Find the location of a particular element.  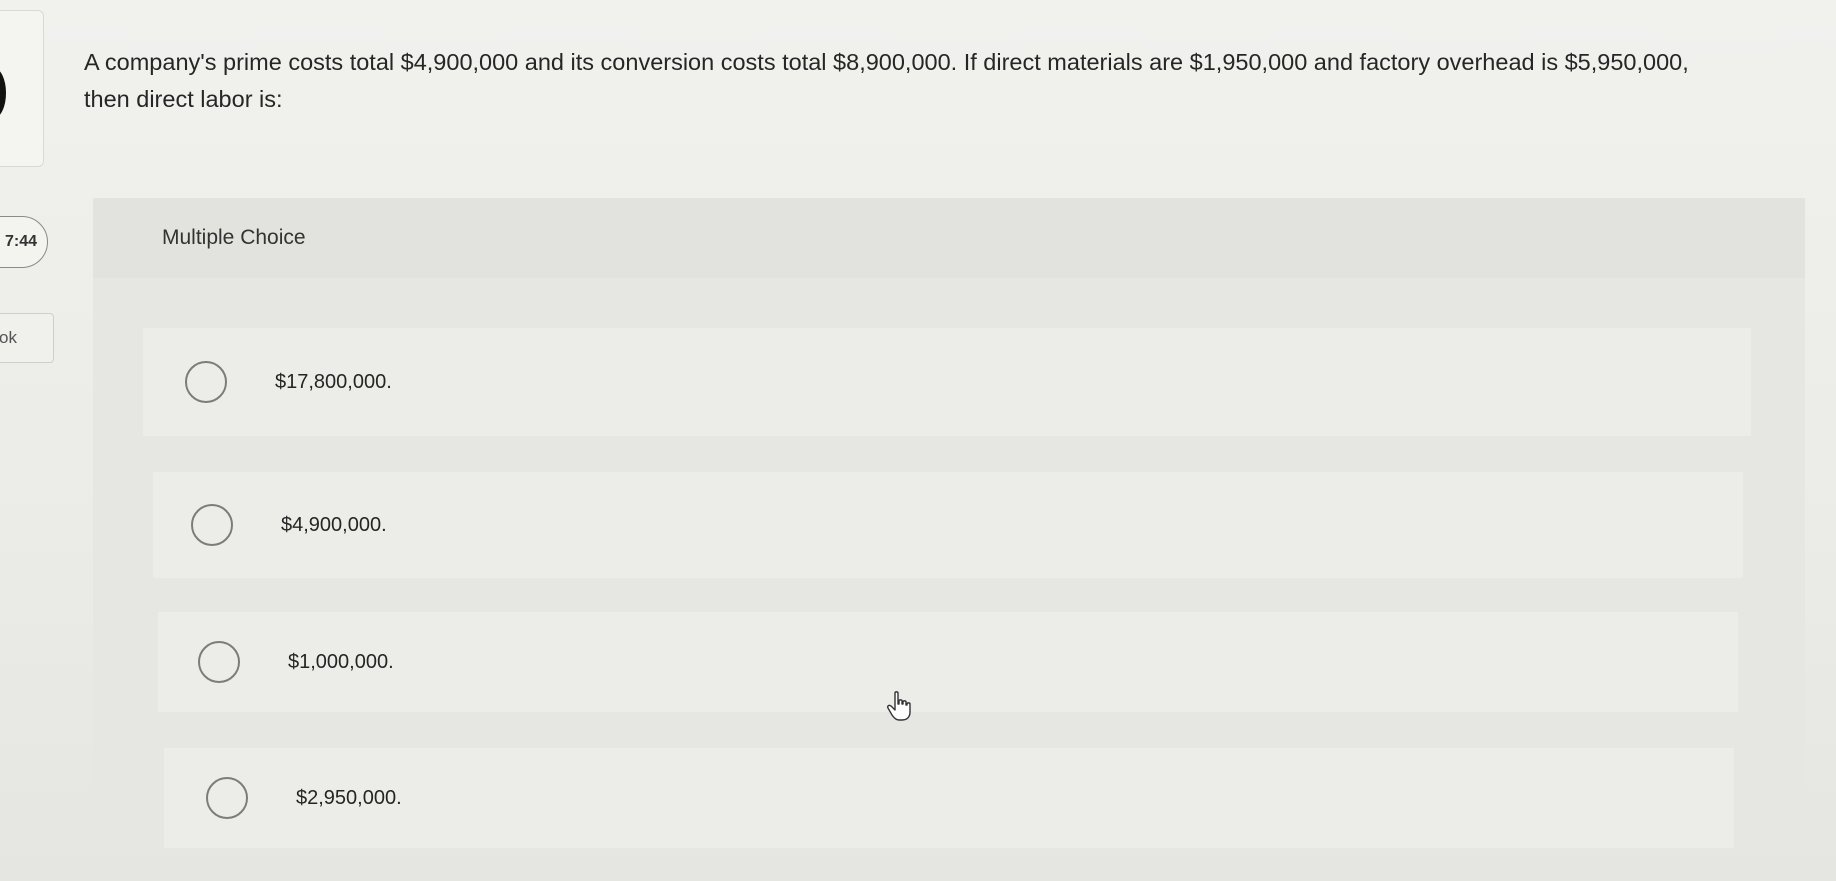

choice-option-label: $2,950,000. is located at coordinates (349, 797).